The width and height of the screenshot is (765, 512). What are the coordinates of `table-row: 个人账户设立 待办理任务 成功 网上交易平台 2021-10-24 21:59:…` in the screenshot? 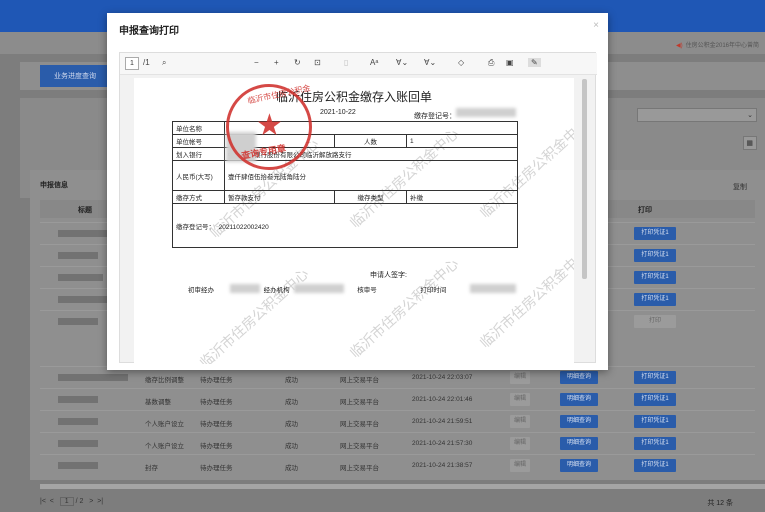 It's located at (397, 421).